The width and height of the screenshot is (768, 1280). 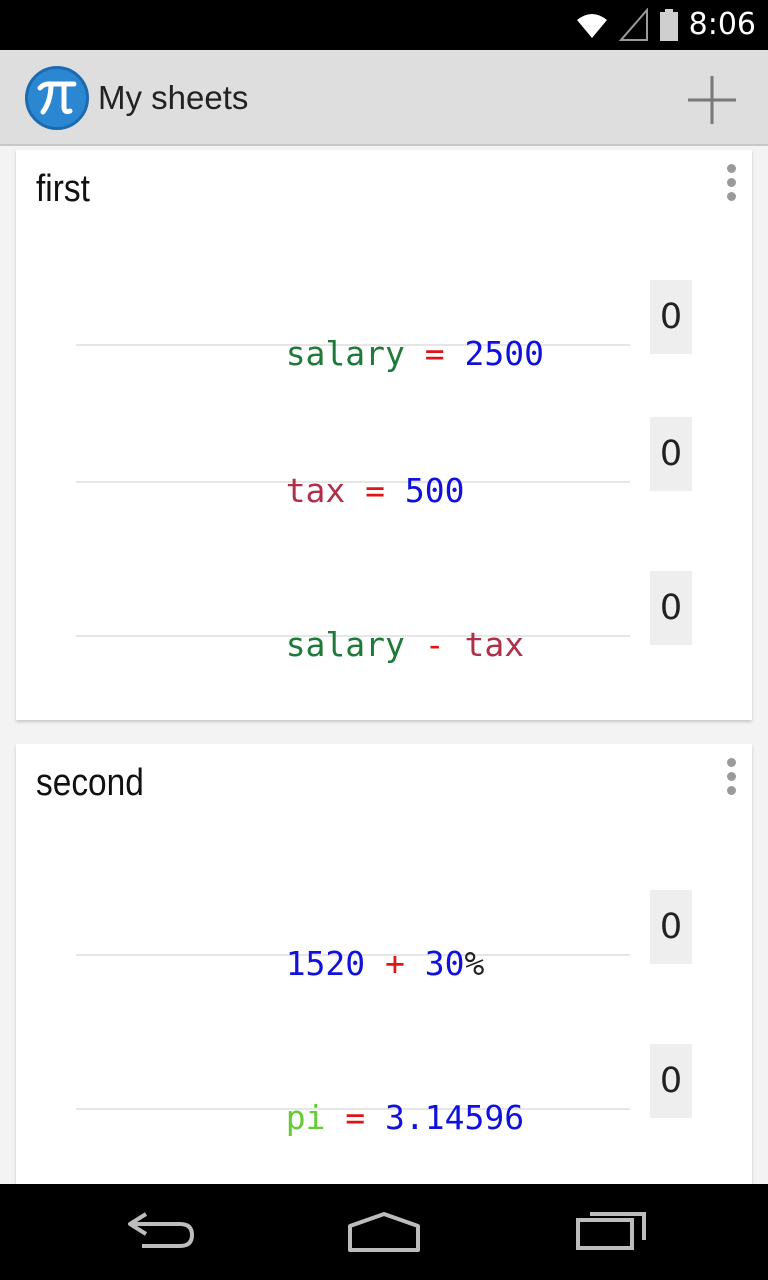 I want to click on status-bar: 8:06, so click(x=384, y=25).